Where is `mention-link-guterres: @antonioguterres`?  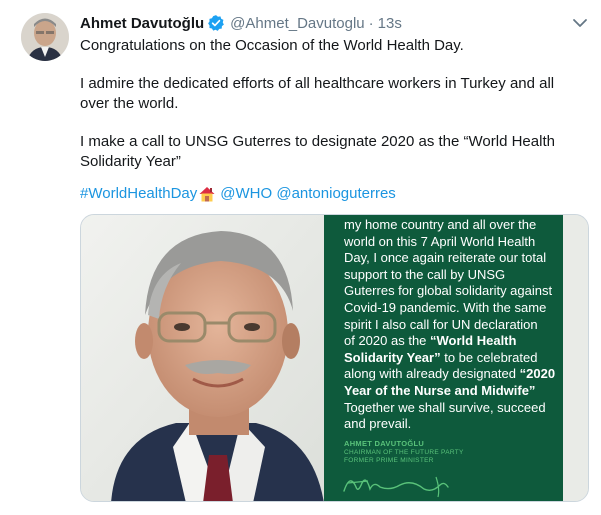
mention-link-guterres: @antonioguterres is located at coordinates (335, 194).